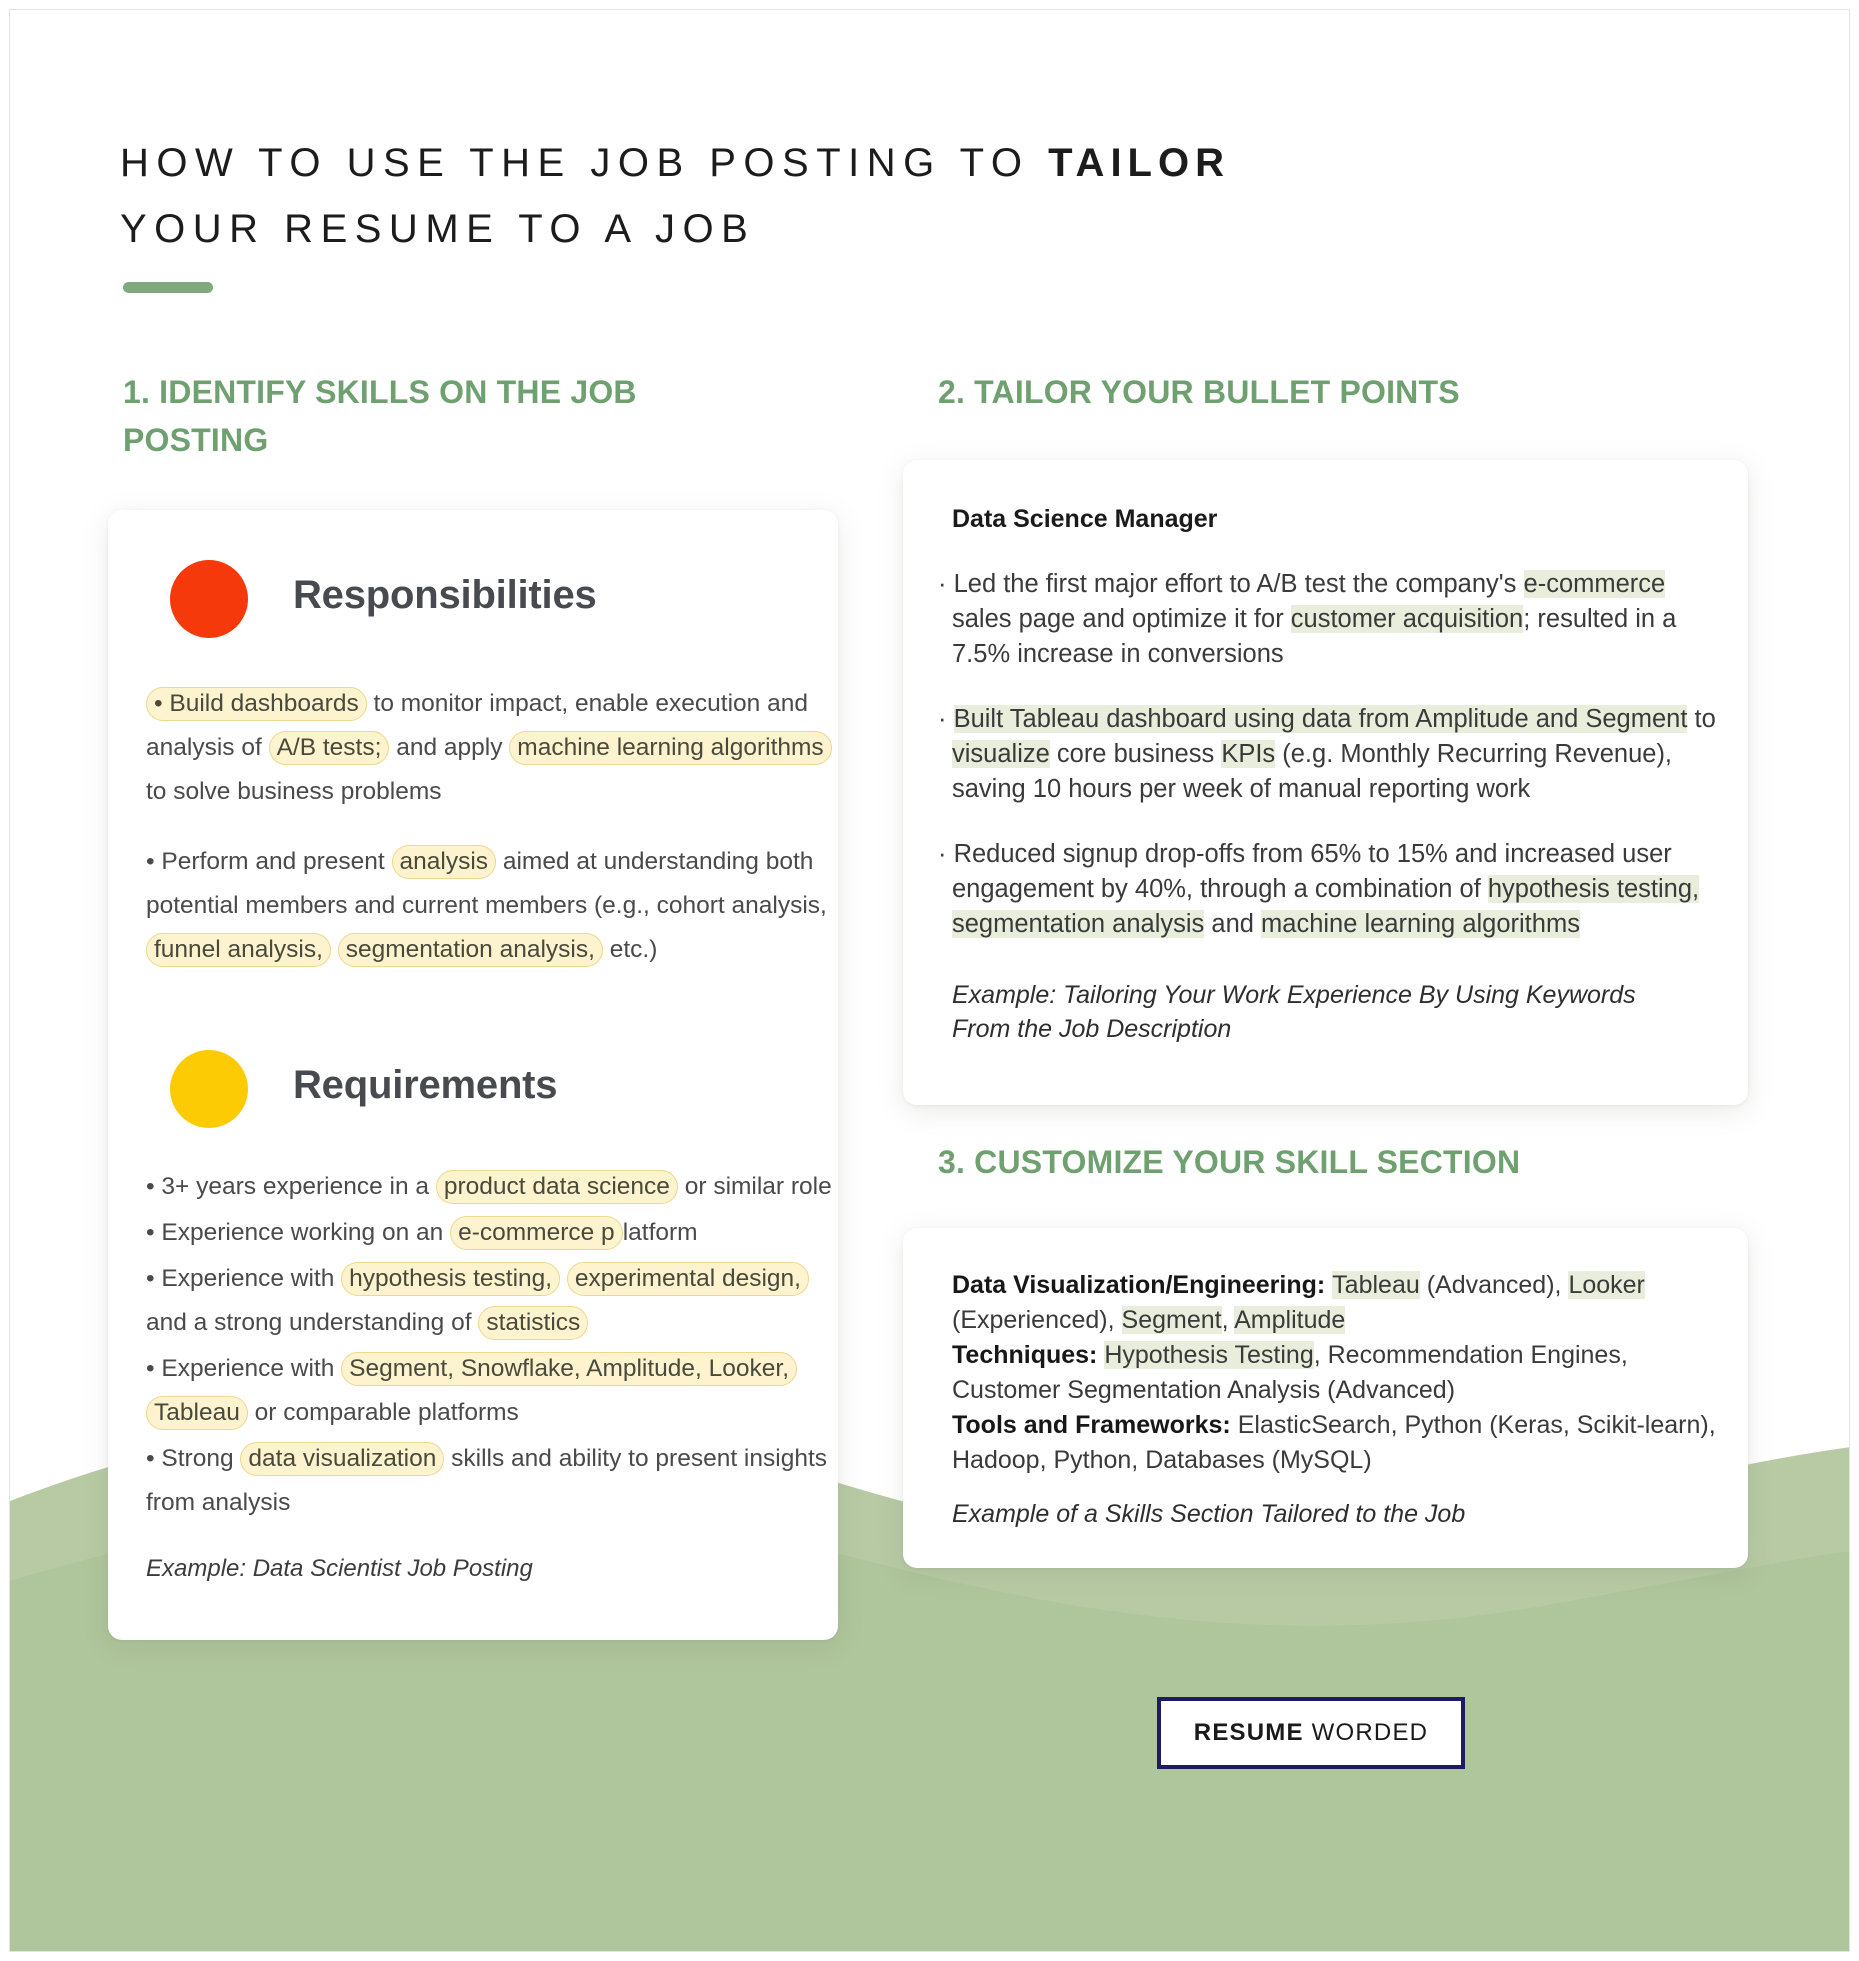 The width and height of the screenshot is (1859, 1961). I want to click on text-run: or similar role, so click(754, 1186).